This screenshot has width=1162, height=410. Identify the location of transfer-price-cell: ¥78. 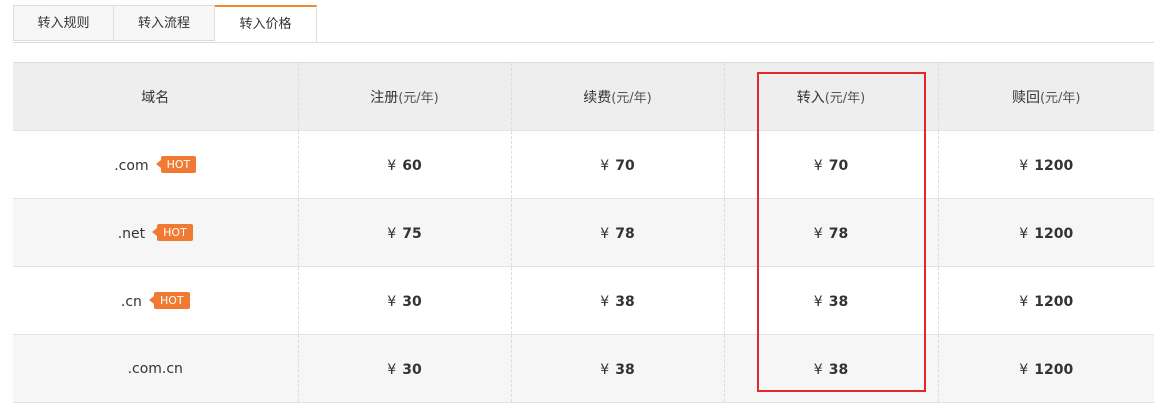
(831, 232).